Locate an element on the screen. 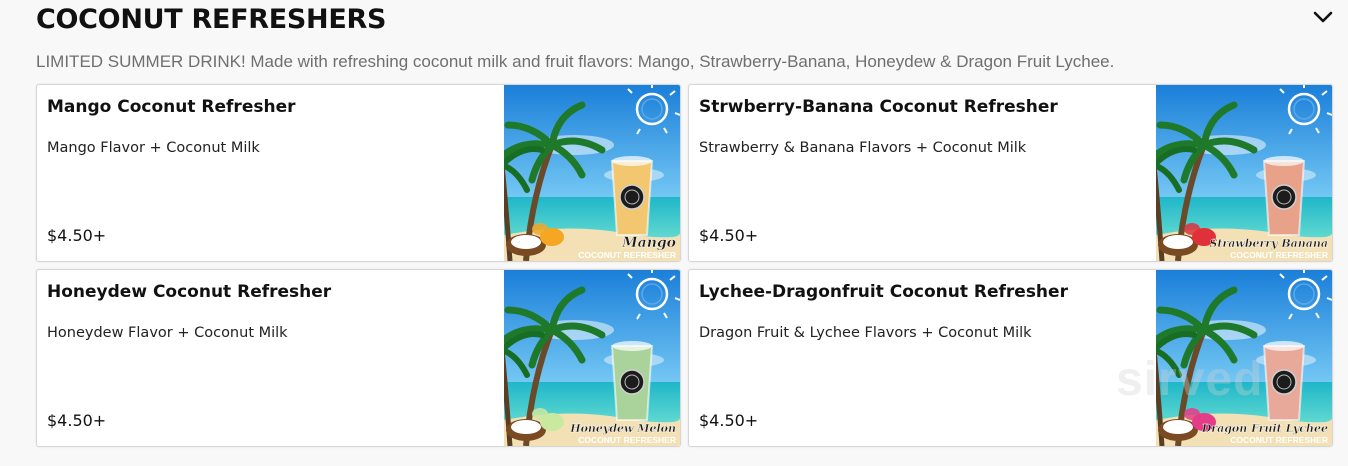 This screenshot has height=466, width=1348. chevron-down-icon is located at coordinates (1323, 17).